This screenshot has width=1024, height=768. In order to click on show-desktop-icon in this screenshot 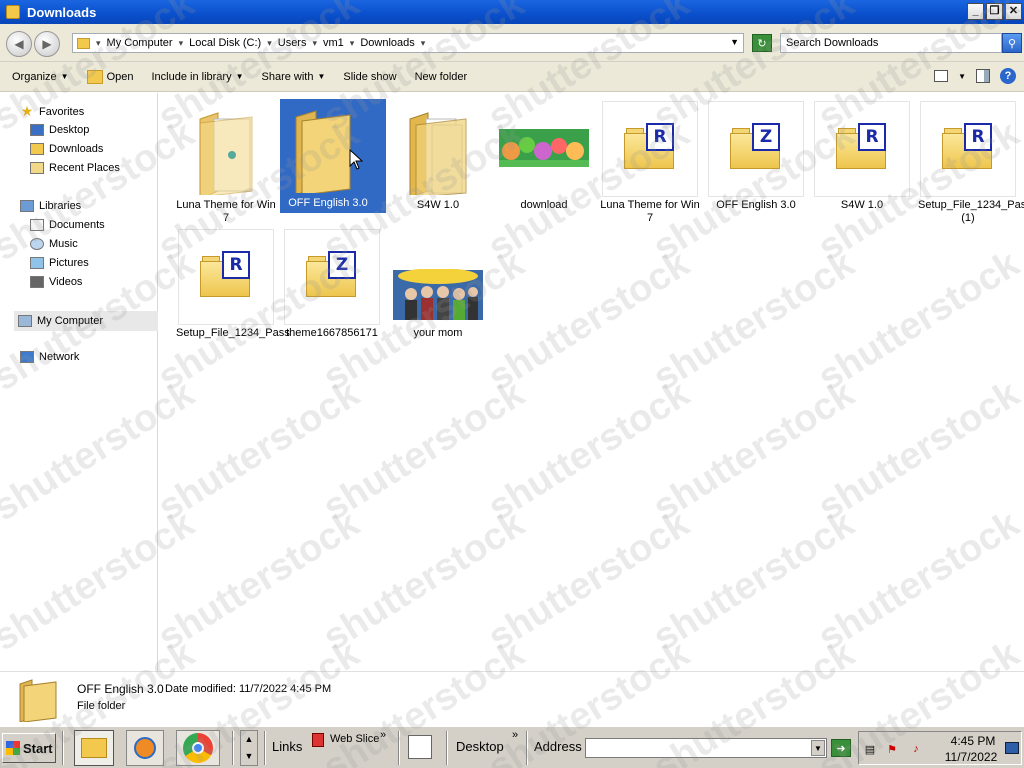, I will do `click(1012, 748)`.